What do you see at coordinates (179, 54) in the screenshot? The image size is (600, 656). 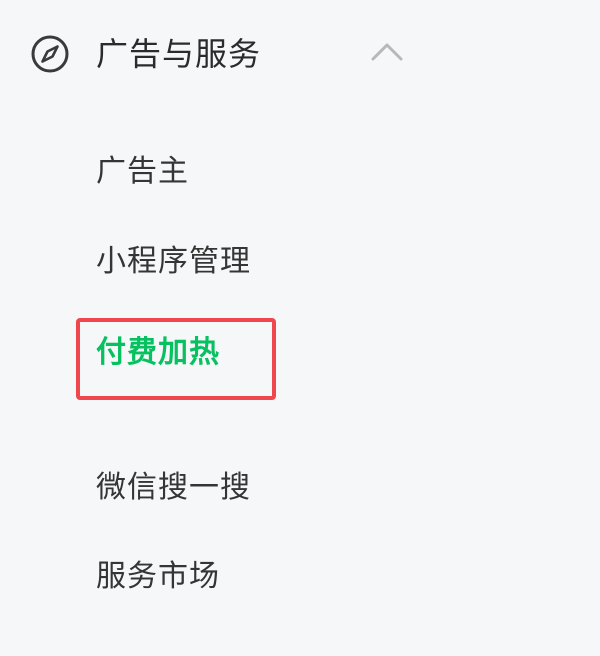 I see `menu-group-title: 广告与服务` at bounding box center [179, 54].